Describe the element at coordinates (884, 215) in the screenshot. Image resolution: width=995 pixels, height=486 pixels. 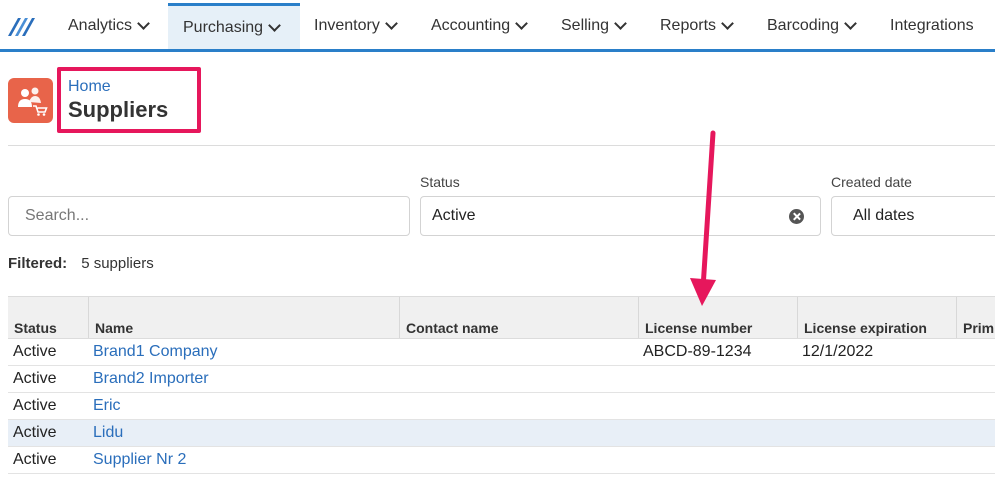
I see `created-date-value: All dates` at that location.